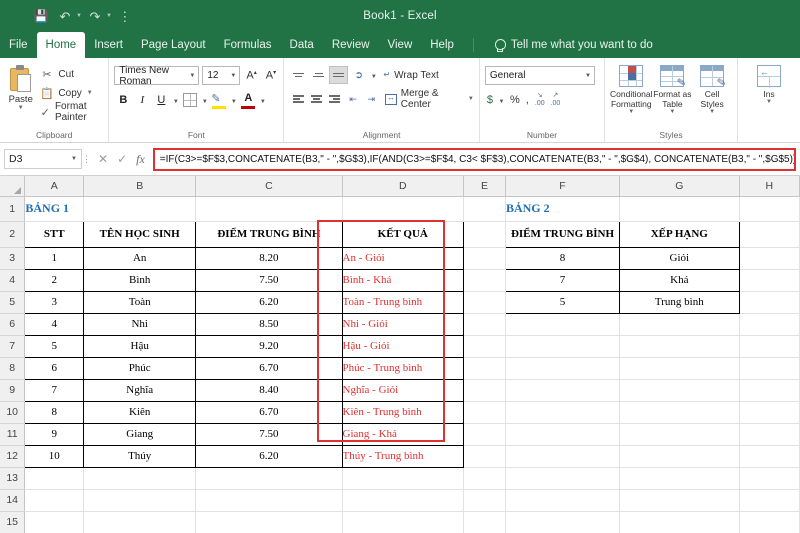 The width and height of the screenshot is (800, 533). Describe the element at coordinates (54, 390) in the screenshot. I see `cell-a9: 7` at that location.